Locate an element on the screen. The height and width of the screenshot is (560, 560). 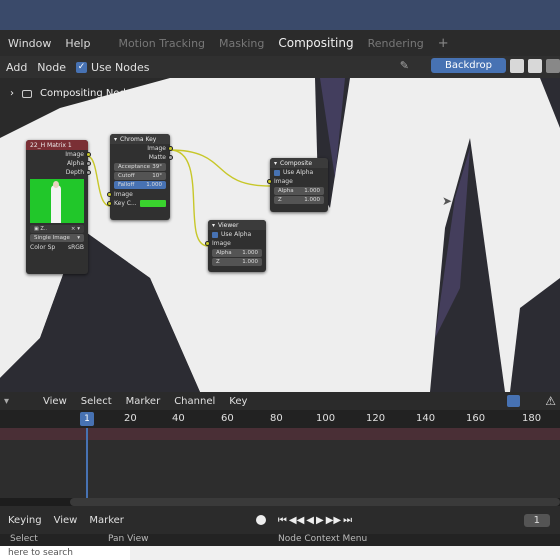
output-label: Depth is located at coordinates (74, 172).